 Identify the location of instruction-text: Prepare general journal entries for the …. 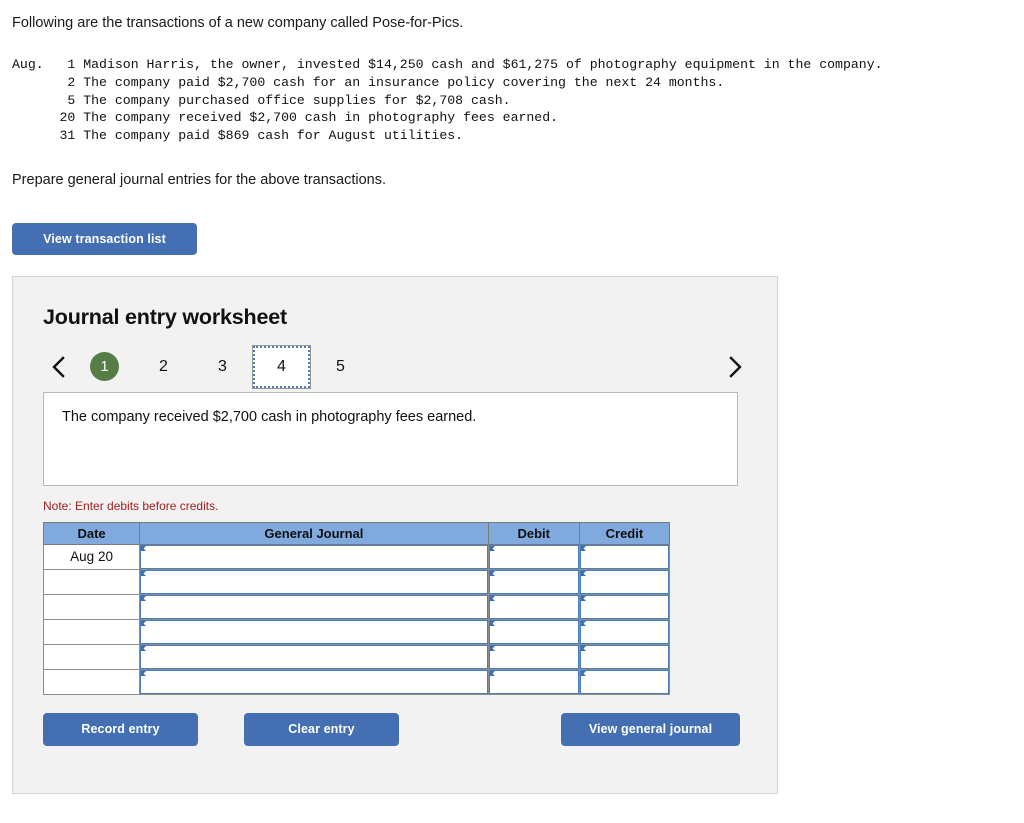
(199, 179).